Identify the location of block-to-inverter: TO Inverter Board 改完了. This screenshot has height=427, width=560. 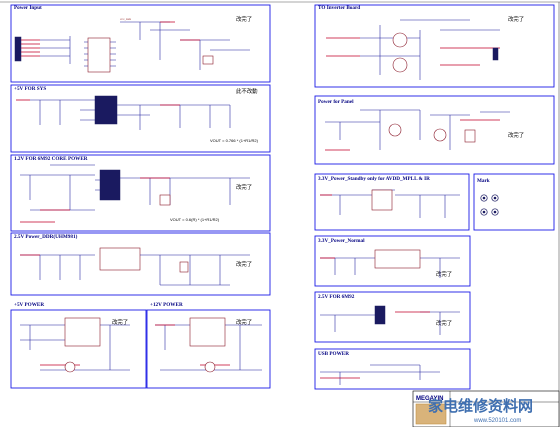
(434, 46).